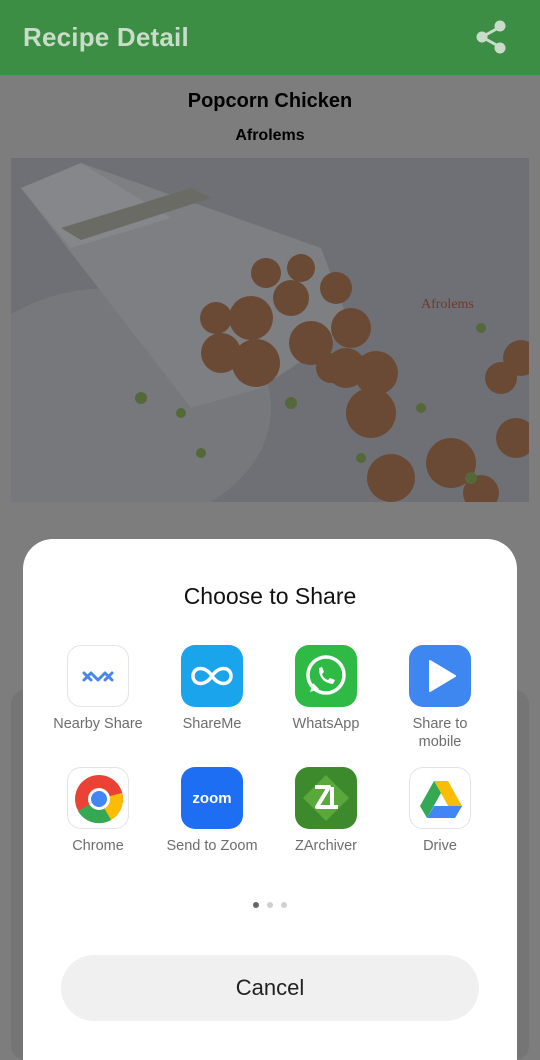  I want to click on share-target-label: Chrome, so click(98, 846).